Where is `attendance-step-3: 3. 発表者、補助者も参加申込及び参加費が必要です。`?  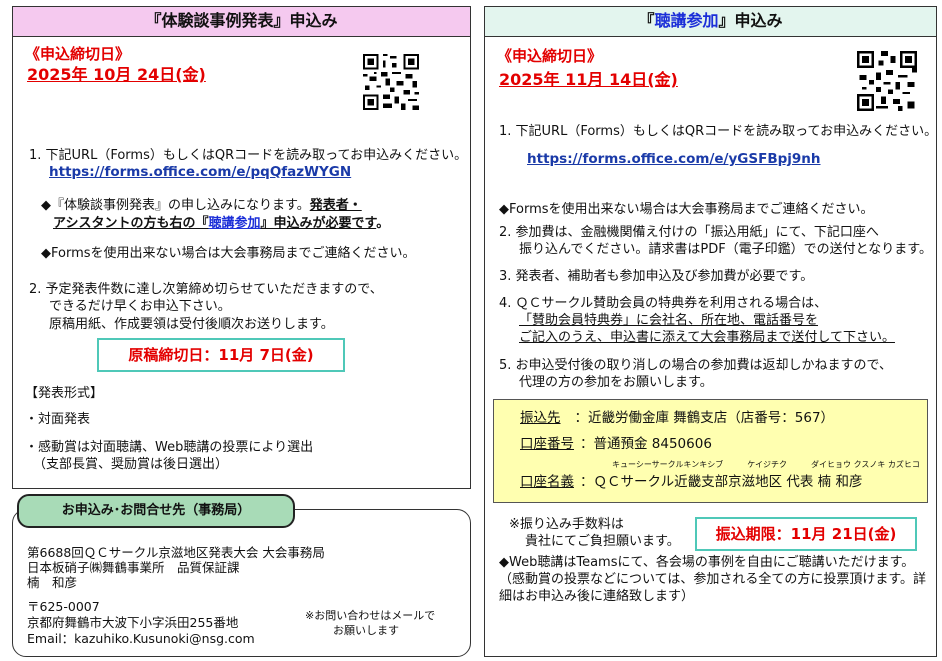 attendance-step-3: 3. 発表者、補助者も参加申込及び参加費が必要です。 is located at coordinates (656, 276).